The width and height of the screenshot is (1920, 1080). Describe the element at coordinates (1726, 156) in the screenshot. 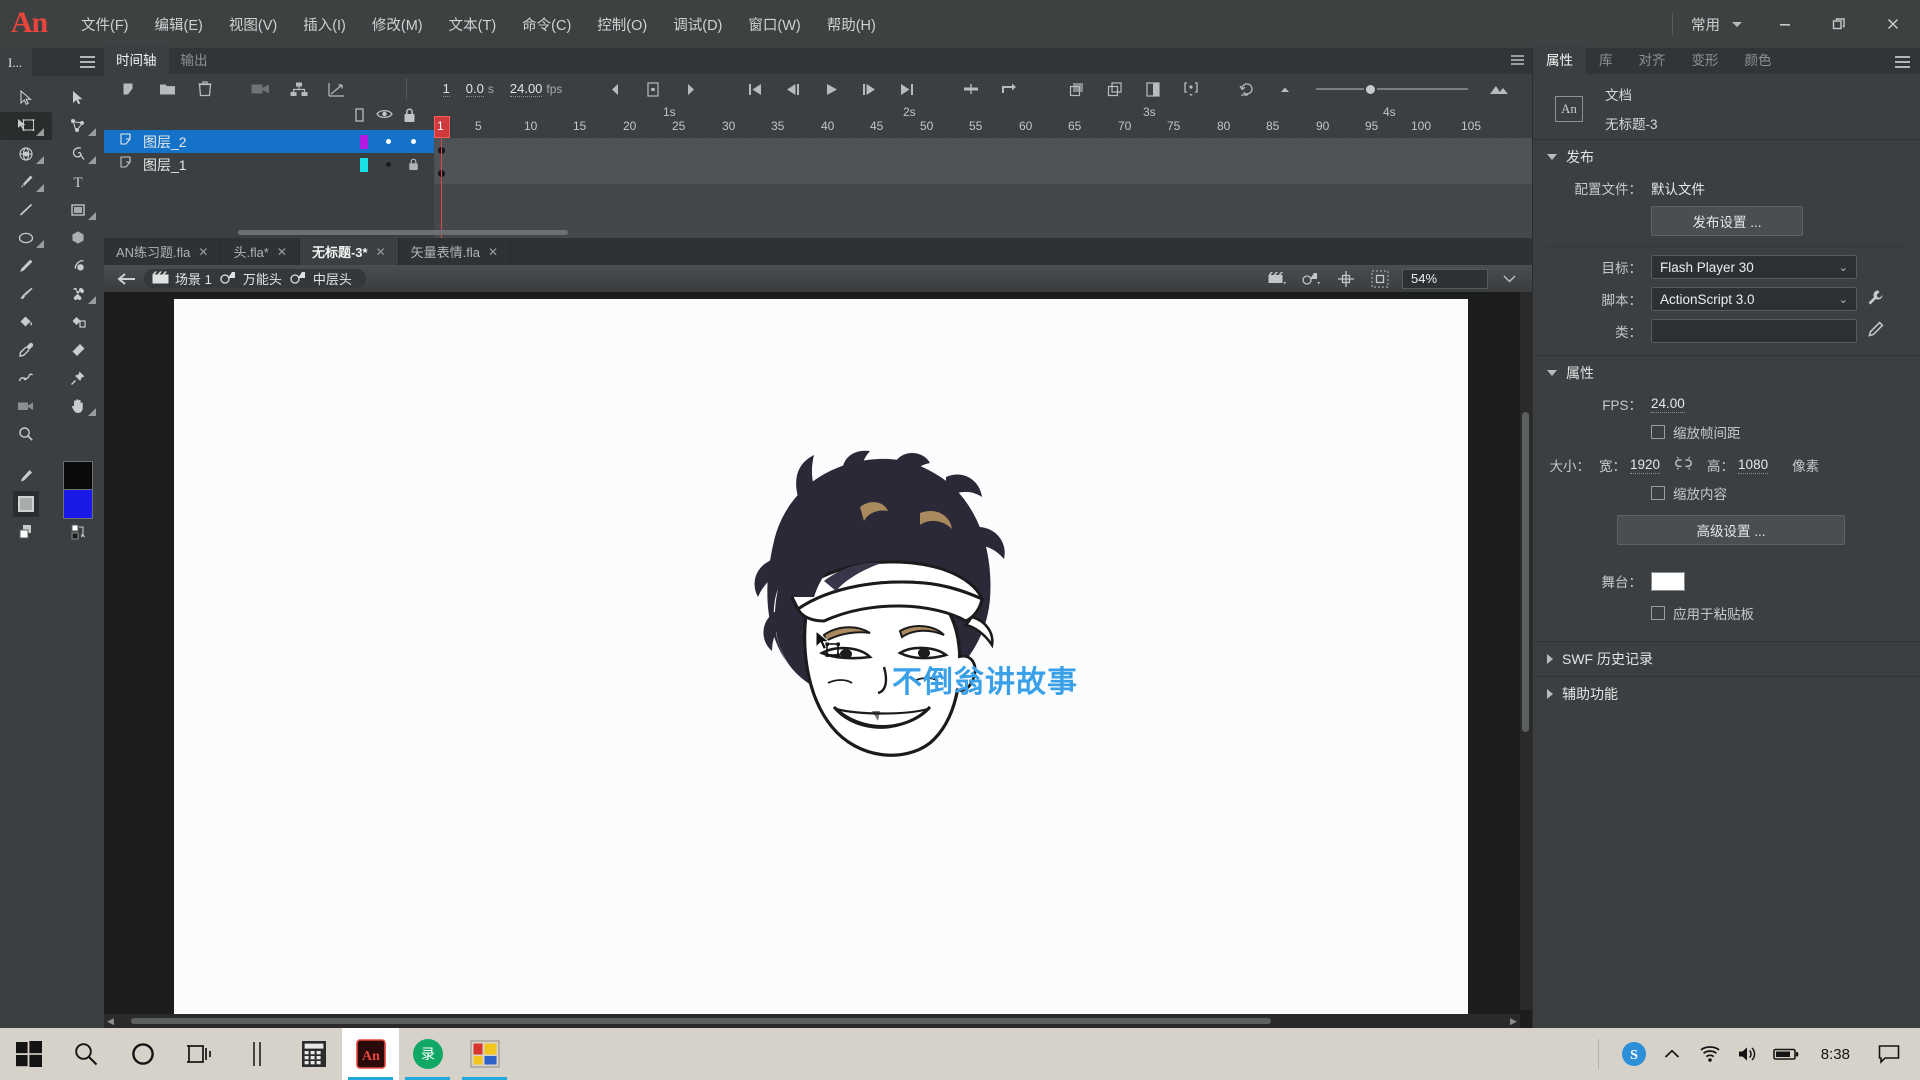

I see `publish-section-header: 发布` at that location.